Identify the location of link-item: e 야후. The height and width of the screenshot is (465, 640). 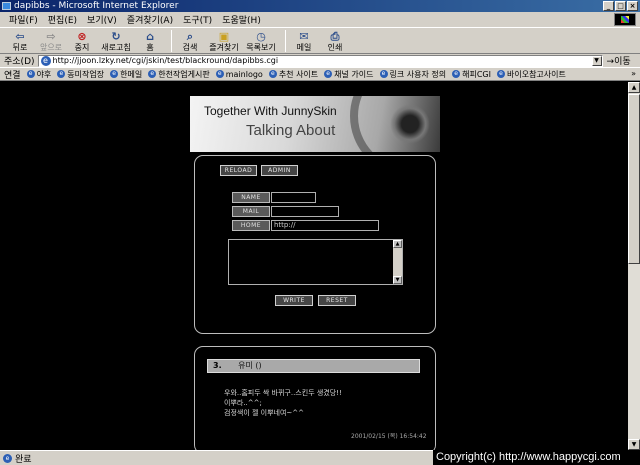
(38, 74).